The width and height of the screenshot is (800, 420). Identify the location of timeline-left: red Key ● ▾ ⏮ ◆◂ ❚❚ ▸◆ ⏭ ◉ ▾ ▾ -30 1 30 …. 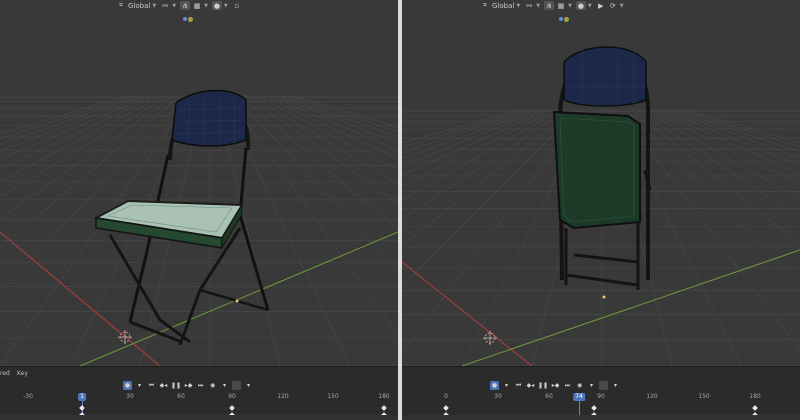
(199, 393).